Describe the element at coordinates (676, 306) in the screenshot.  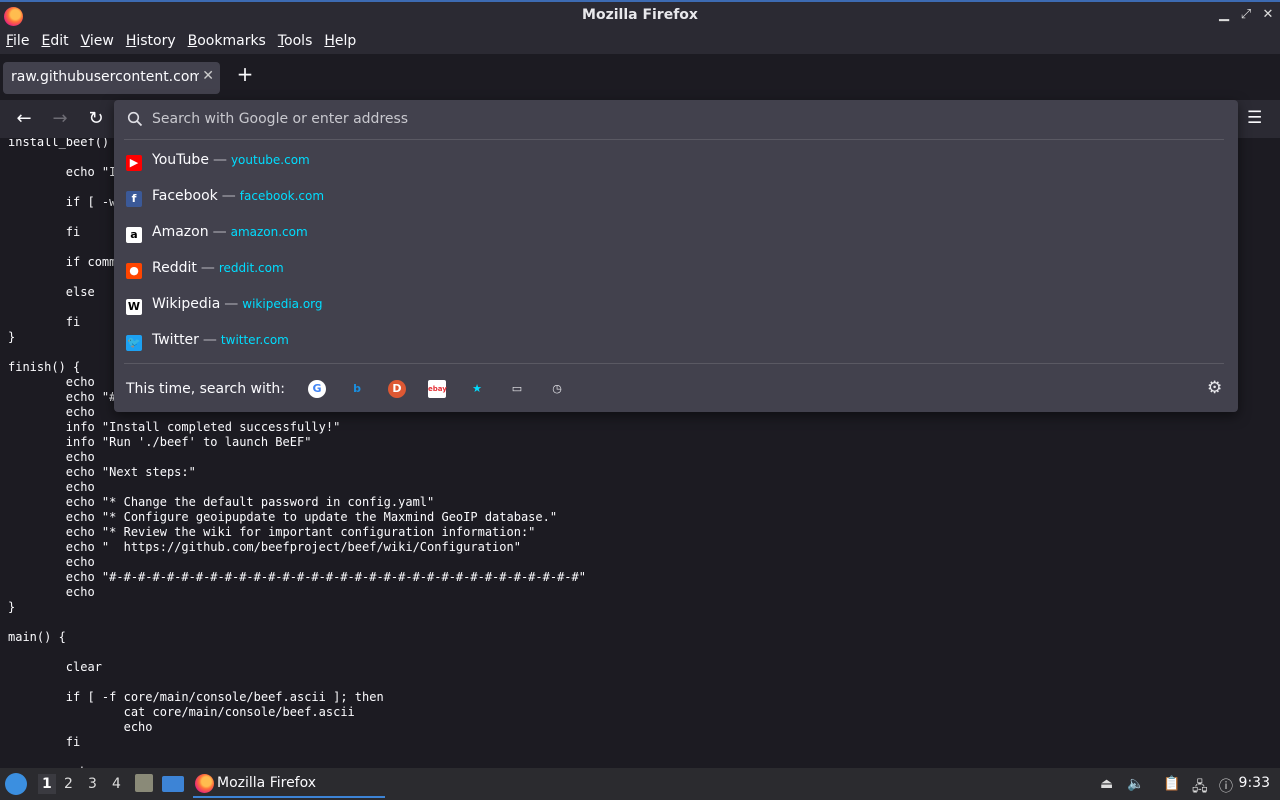
I see `suggestion-wikipedia: W Wikipedia — wikipedia.org` at that location.